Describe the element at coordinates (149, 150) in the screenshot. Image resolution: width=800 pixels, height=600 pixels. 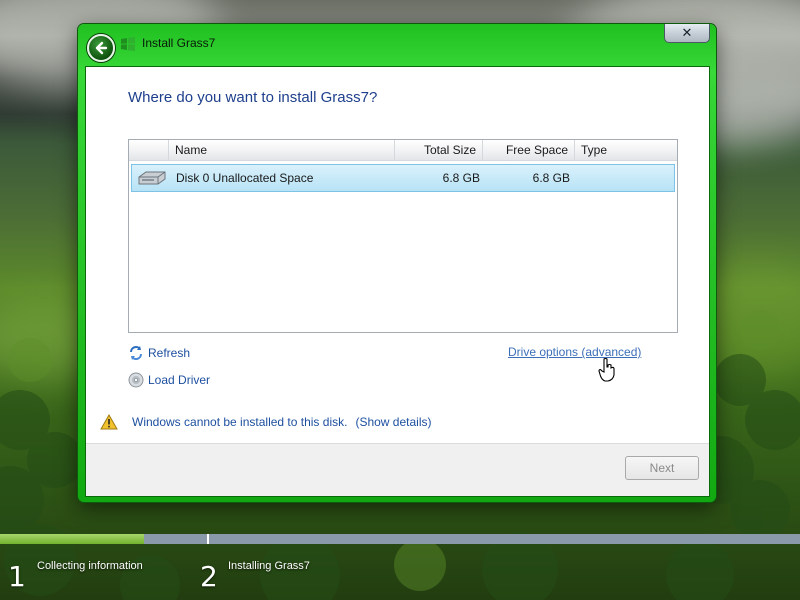
I see `column-header-icon` at that location.